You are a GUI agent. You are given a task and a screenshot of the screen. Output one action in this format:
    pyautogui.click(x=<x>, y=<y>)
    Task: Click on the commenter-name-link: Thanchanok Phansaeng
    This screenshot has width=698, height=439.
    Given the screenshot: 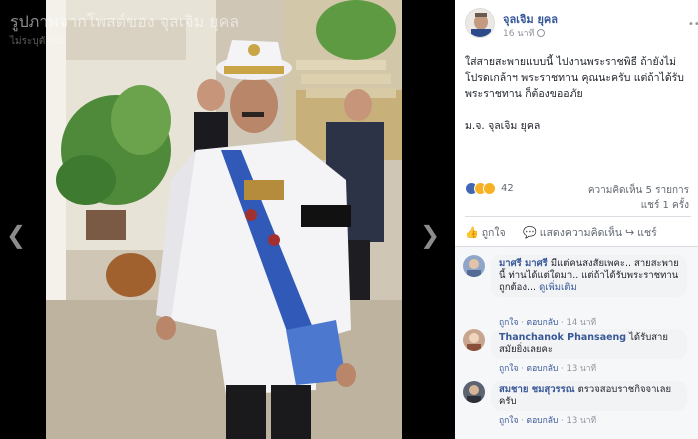 What is the action you would take?
    pyautogui.click(x=562, y=337)
    